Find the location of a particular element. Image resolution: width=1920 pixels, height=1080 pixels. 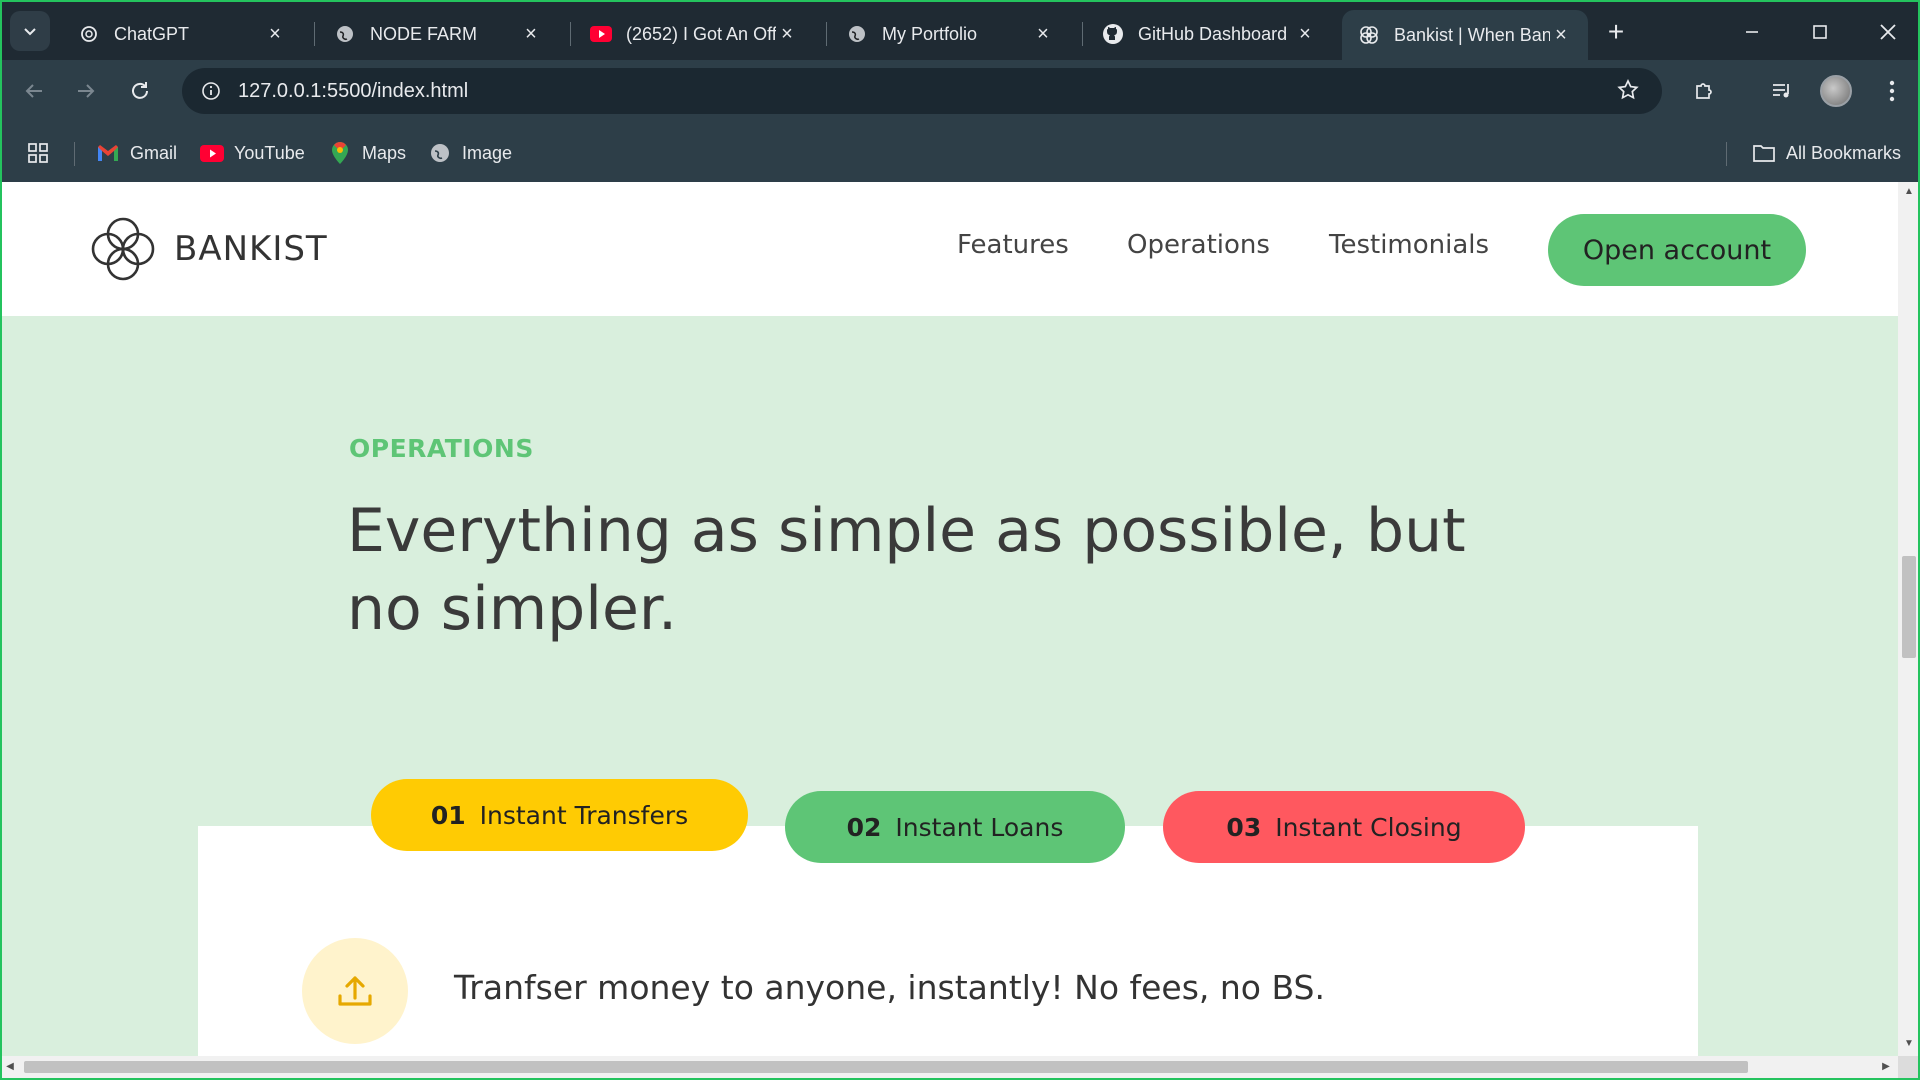

maximize-icon is located at coordinates (1820, 32).